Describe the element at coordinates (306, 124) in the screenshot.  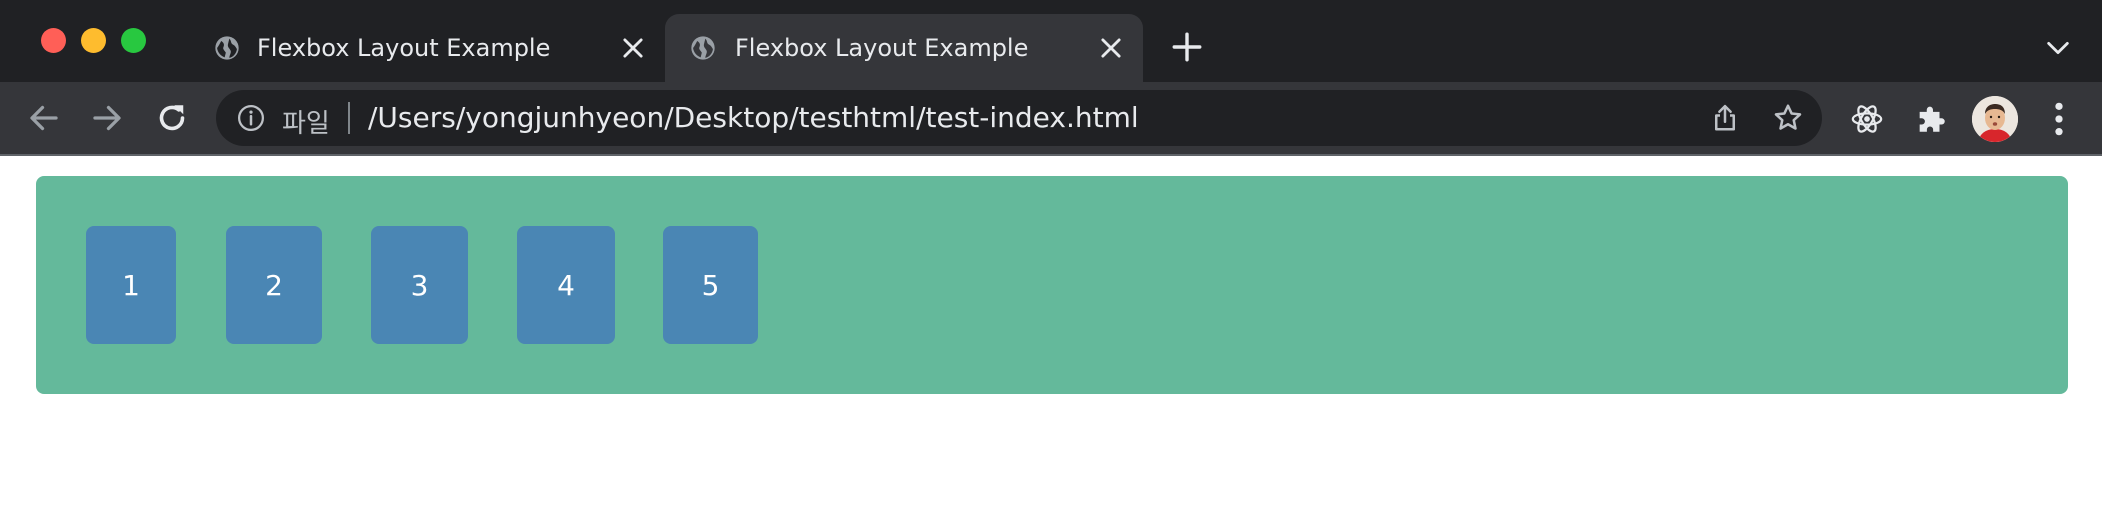
I see `url-scheme-label: 파일` at that location.